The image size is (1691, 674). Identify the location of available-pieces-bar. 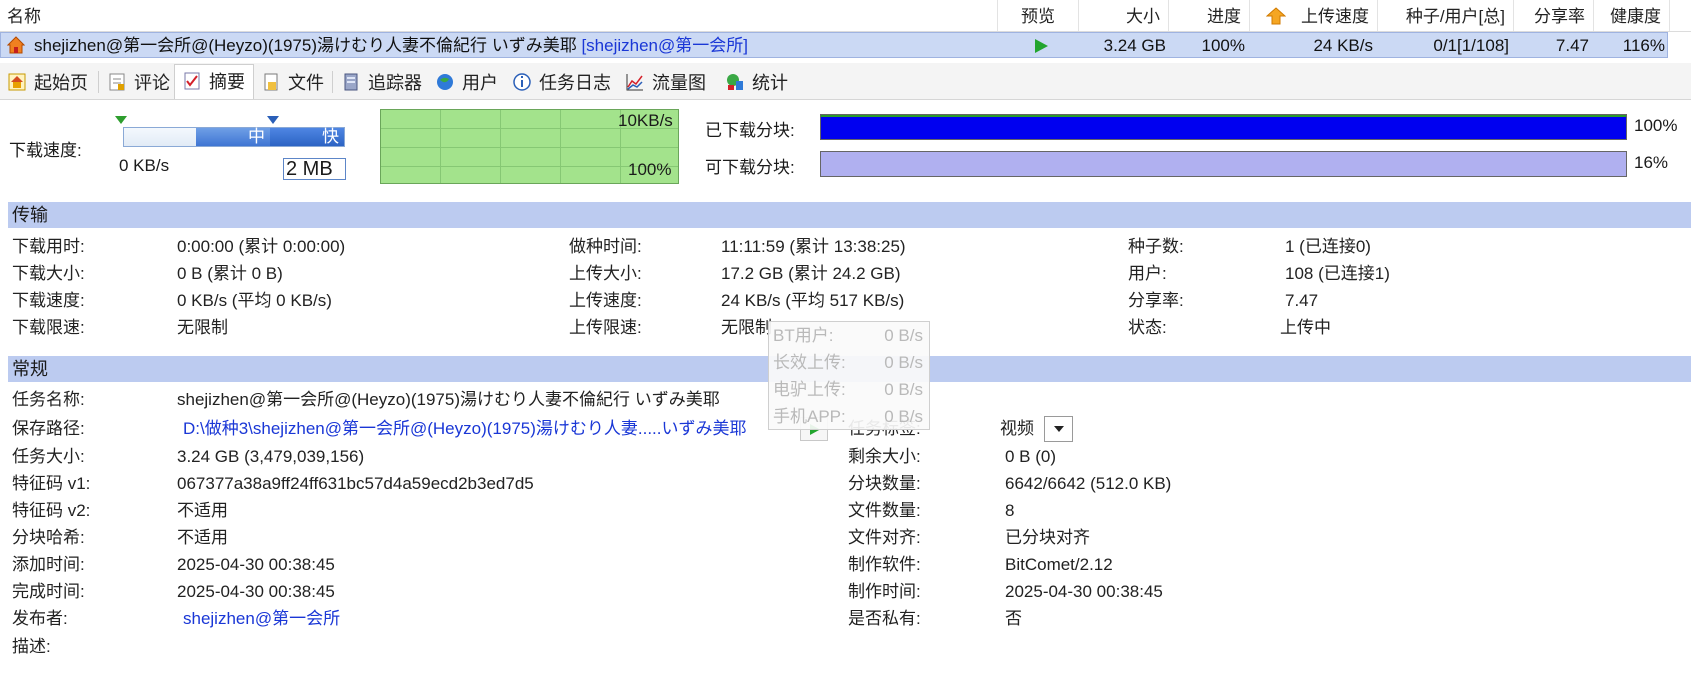
(1223, 164).